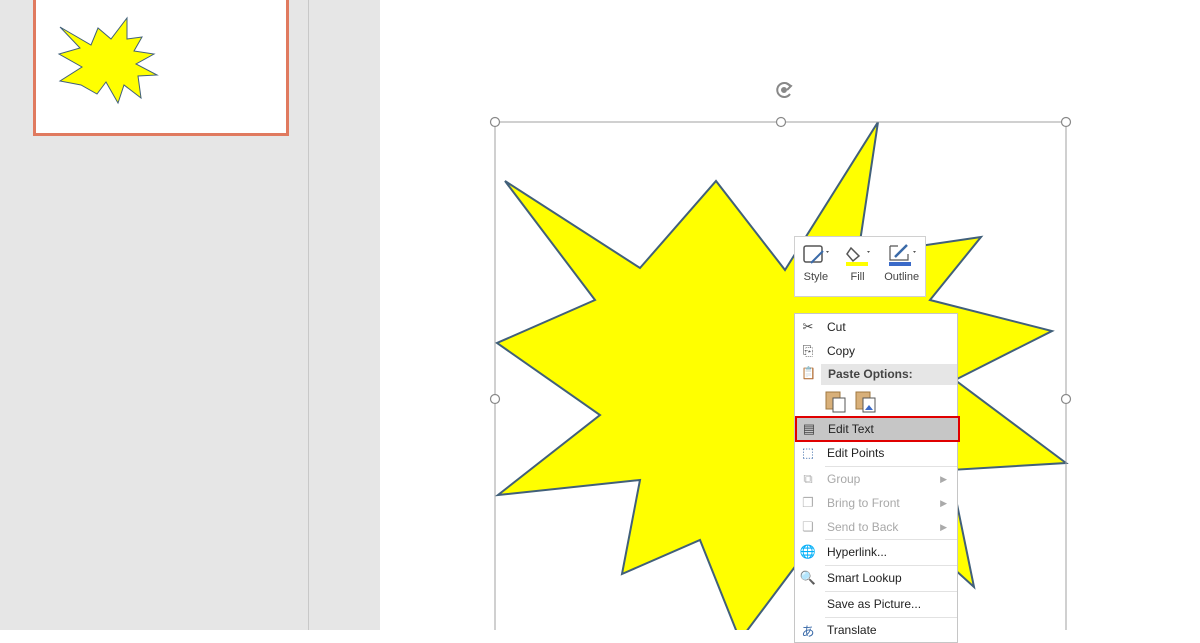 This screenshot has height=643, width=1200. Describe the element at coordinates (781, 122) in the screenshot. I see `resize-handle-n` at that location.